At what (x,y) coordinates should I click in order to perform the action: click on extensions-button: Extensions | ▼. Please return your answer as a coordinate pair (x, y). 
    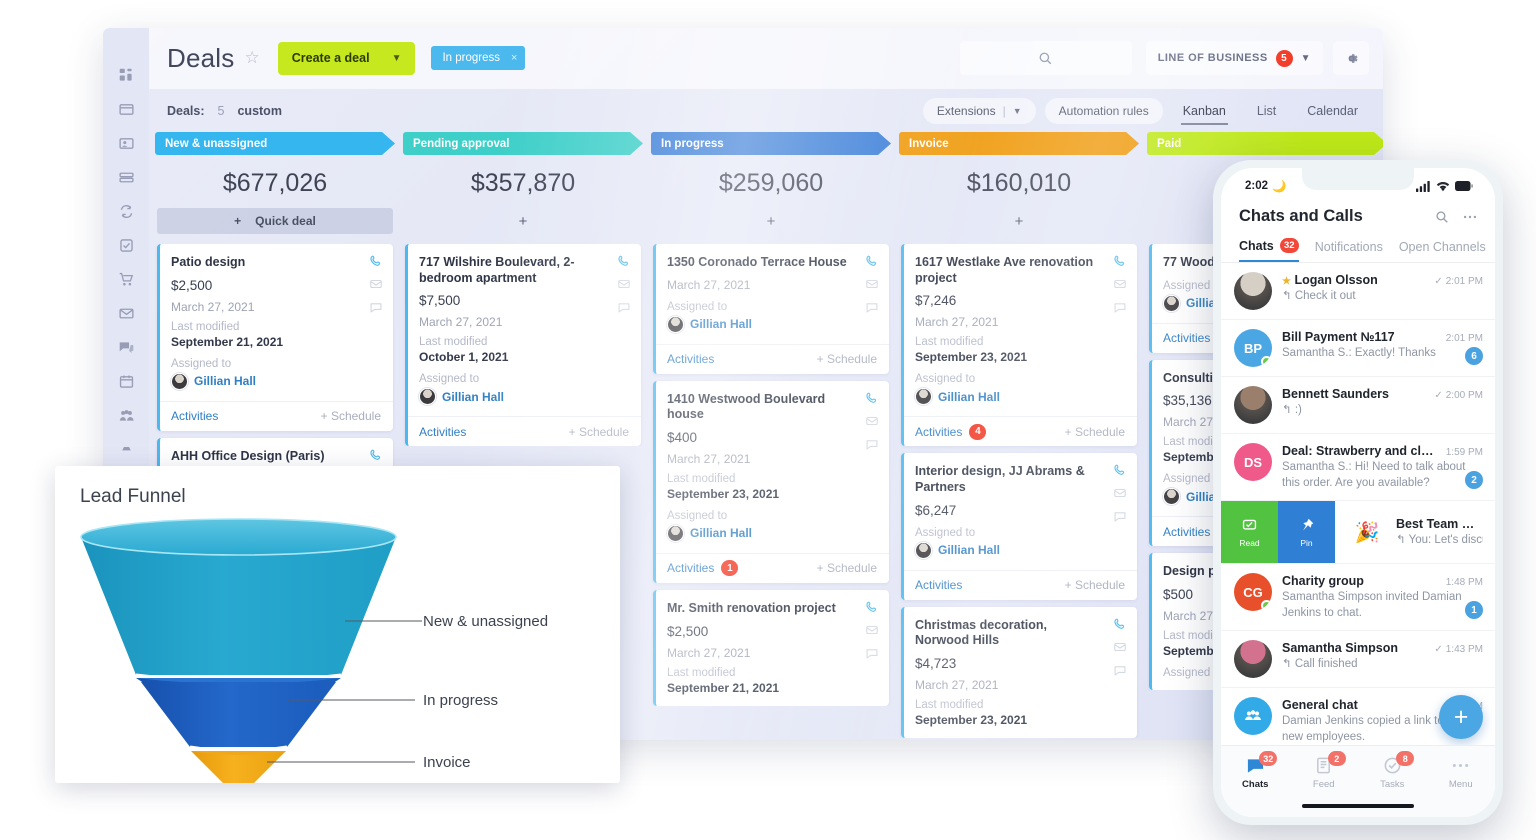
    Looking at the image, I should click on (979, 110).